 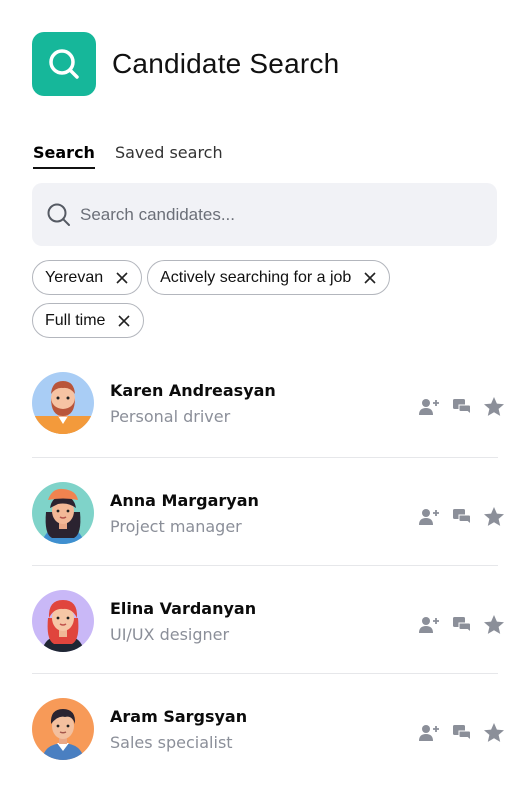 I want to click on app-logo, so click(x=64, y=64).